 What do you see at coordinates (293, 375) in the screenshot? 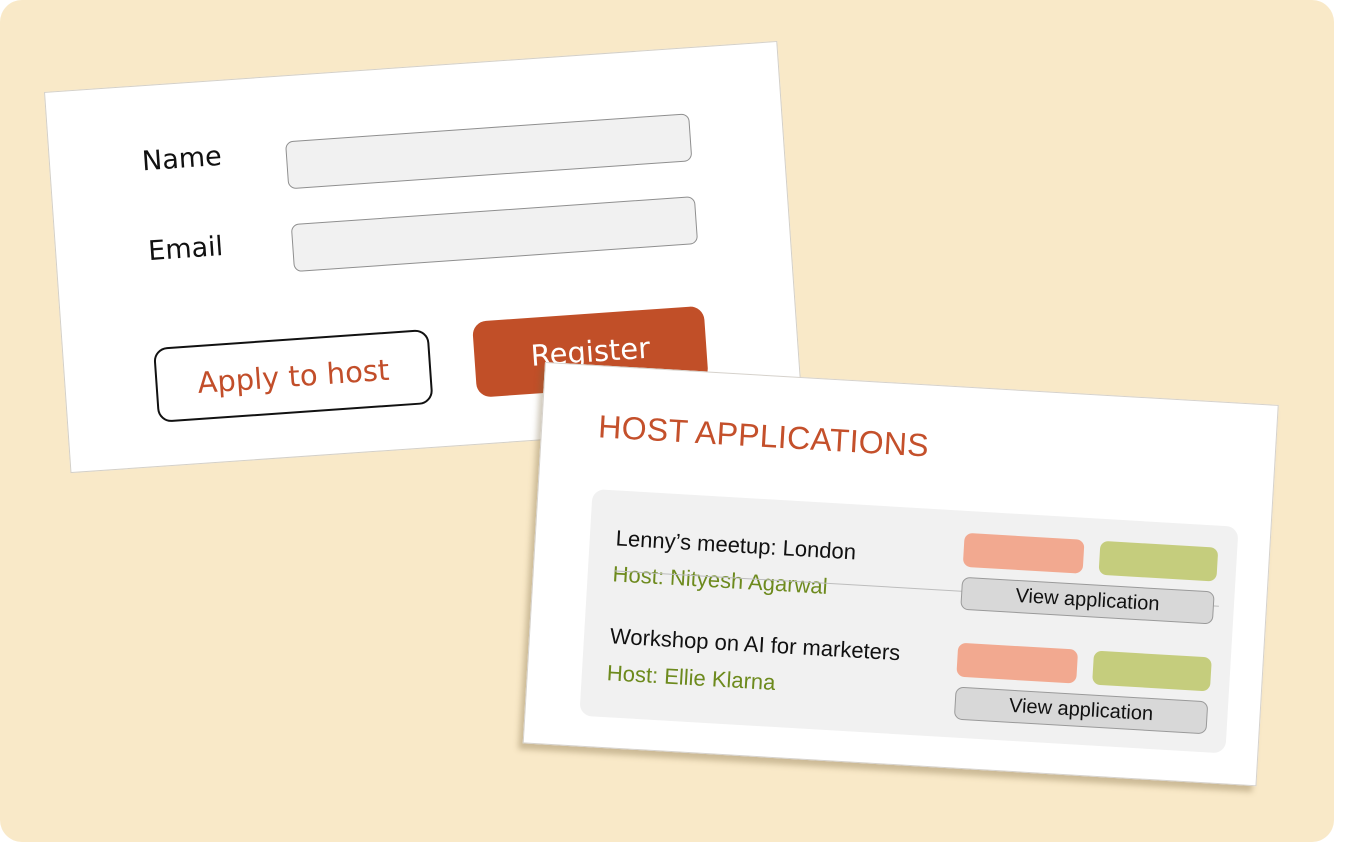
I see `apply-to-host-button: Apply to host` at bounding box center [293, 375].